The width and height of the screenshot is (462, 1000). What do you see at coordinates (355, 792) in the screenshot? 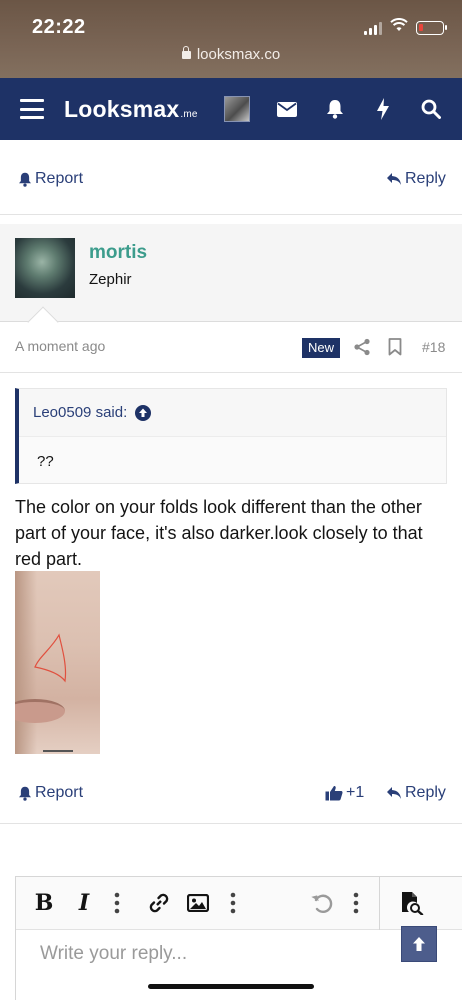
I see `like-count: +1` at bounding box center [355, 792].